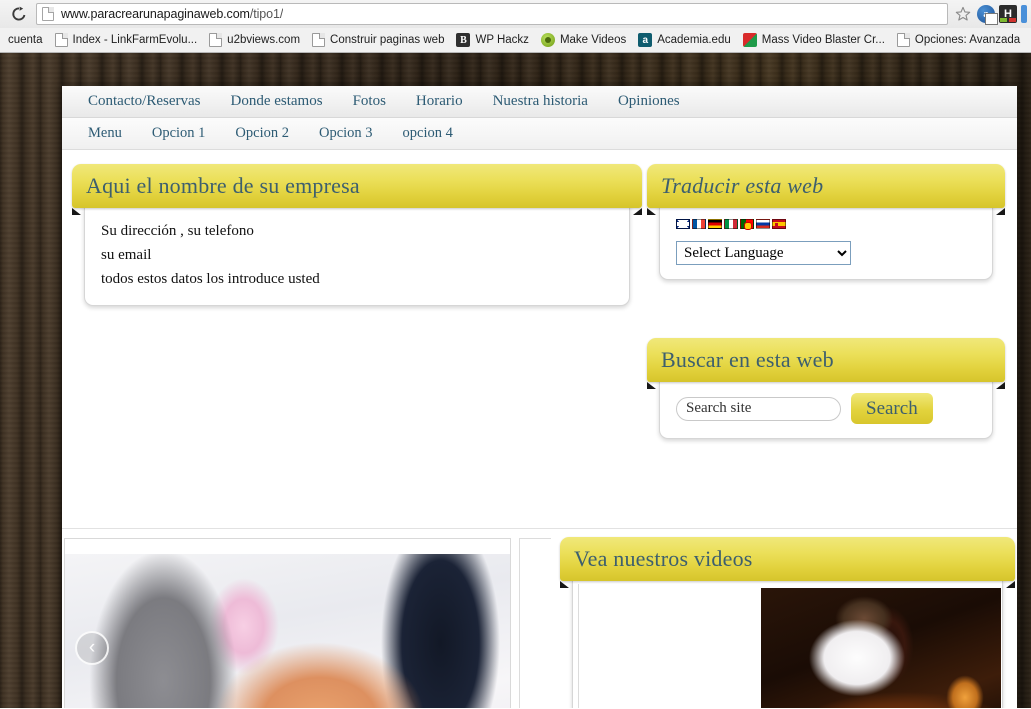  I want to click on videos-widget-body, so click(787, 643).